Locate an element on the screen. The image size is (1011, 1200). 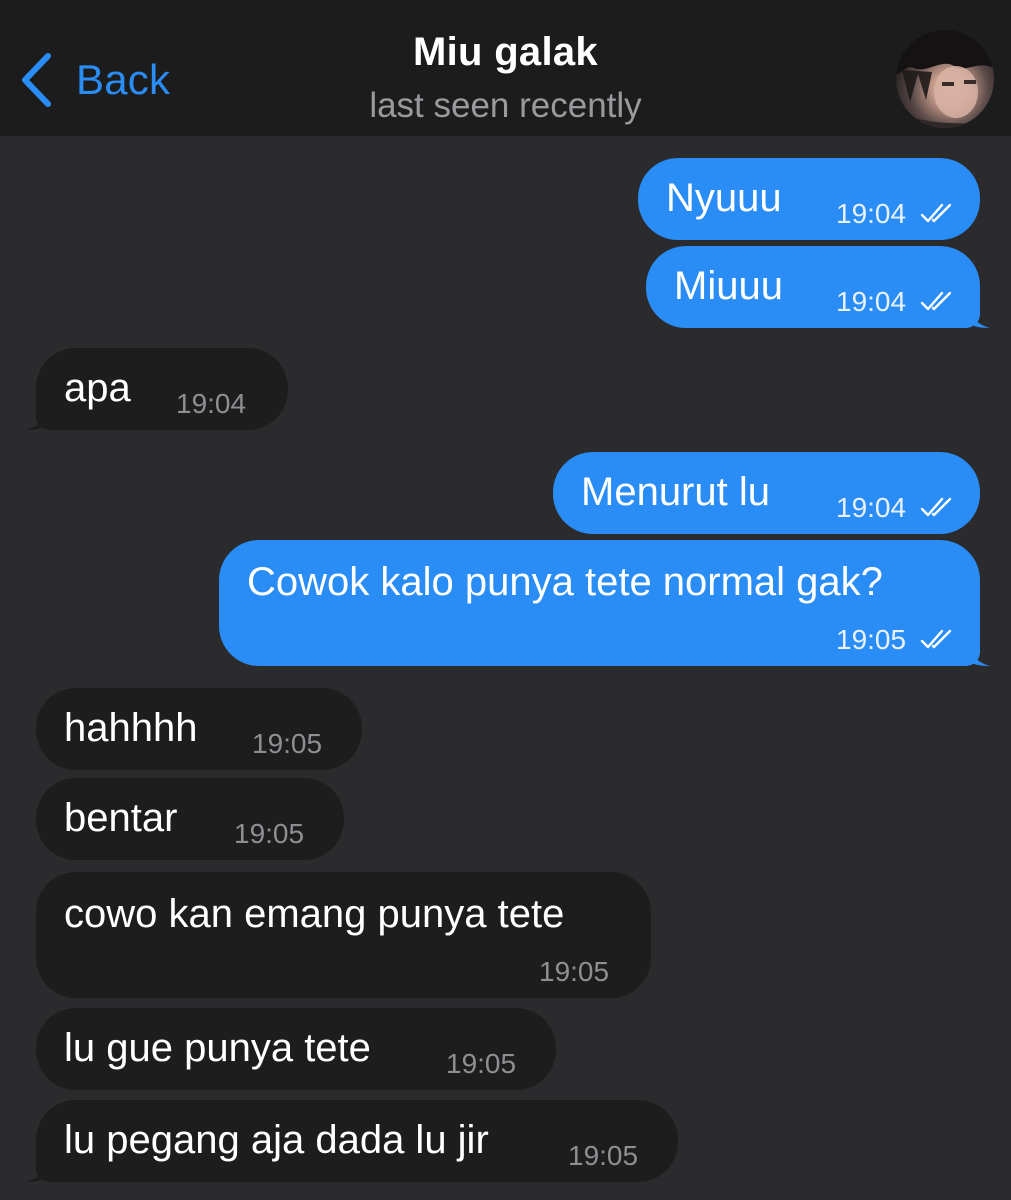
message-text: hahhhh is located at coordinates (131, 728).